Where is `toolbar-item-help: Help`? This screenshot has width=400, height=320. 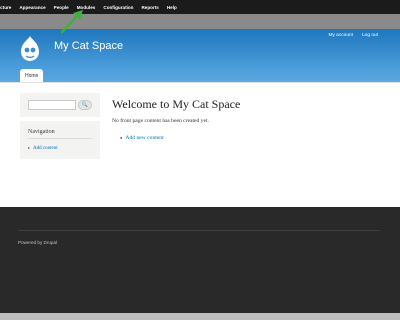
toolbar-item-help: Help is located at coordinates (172, 7).